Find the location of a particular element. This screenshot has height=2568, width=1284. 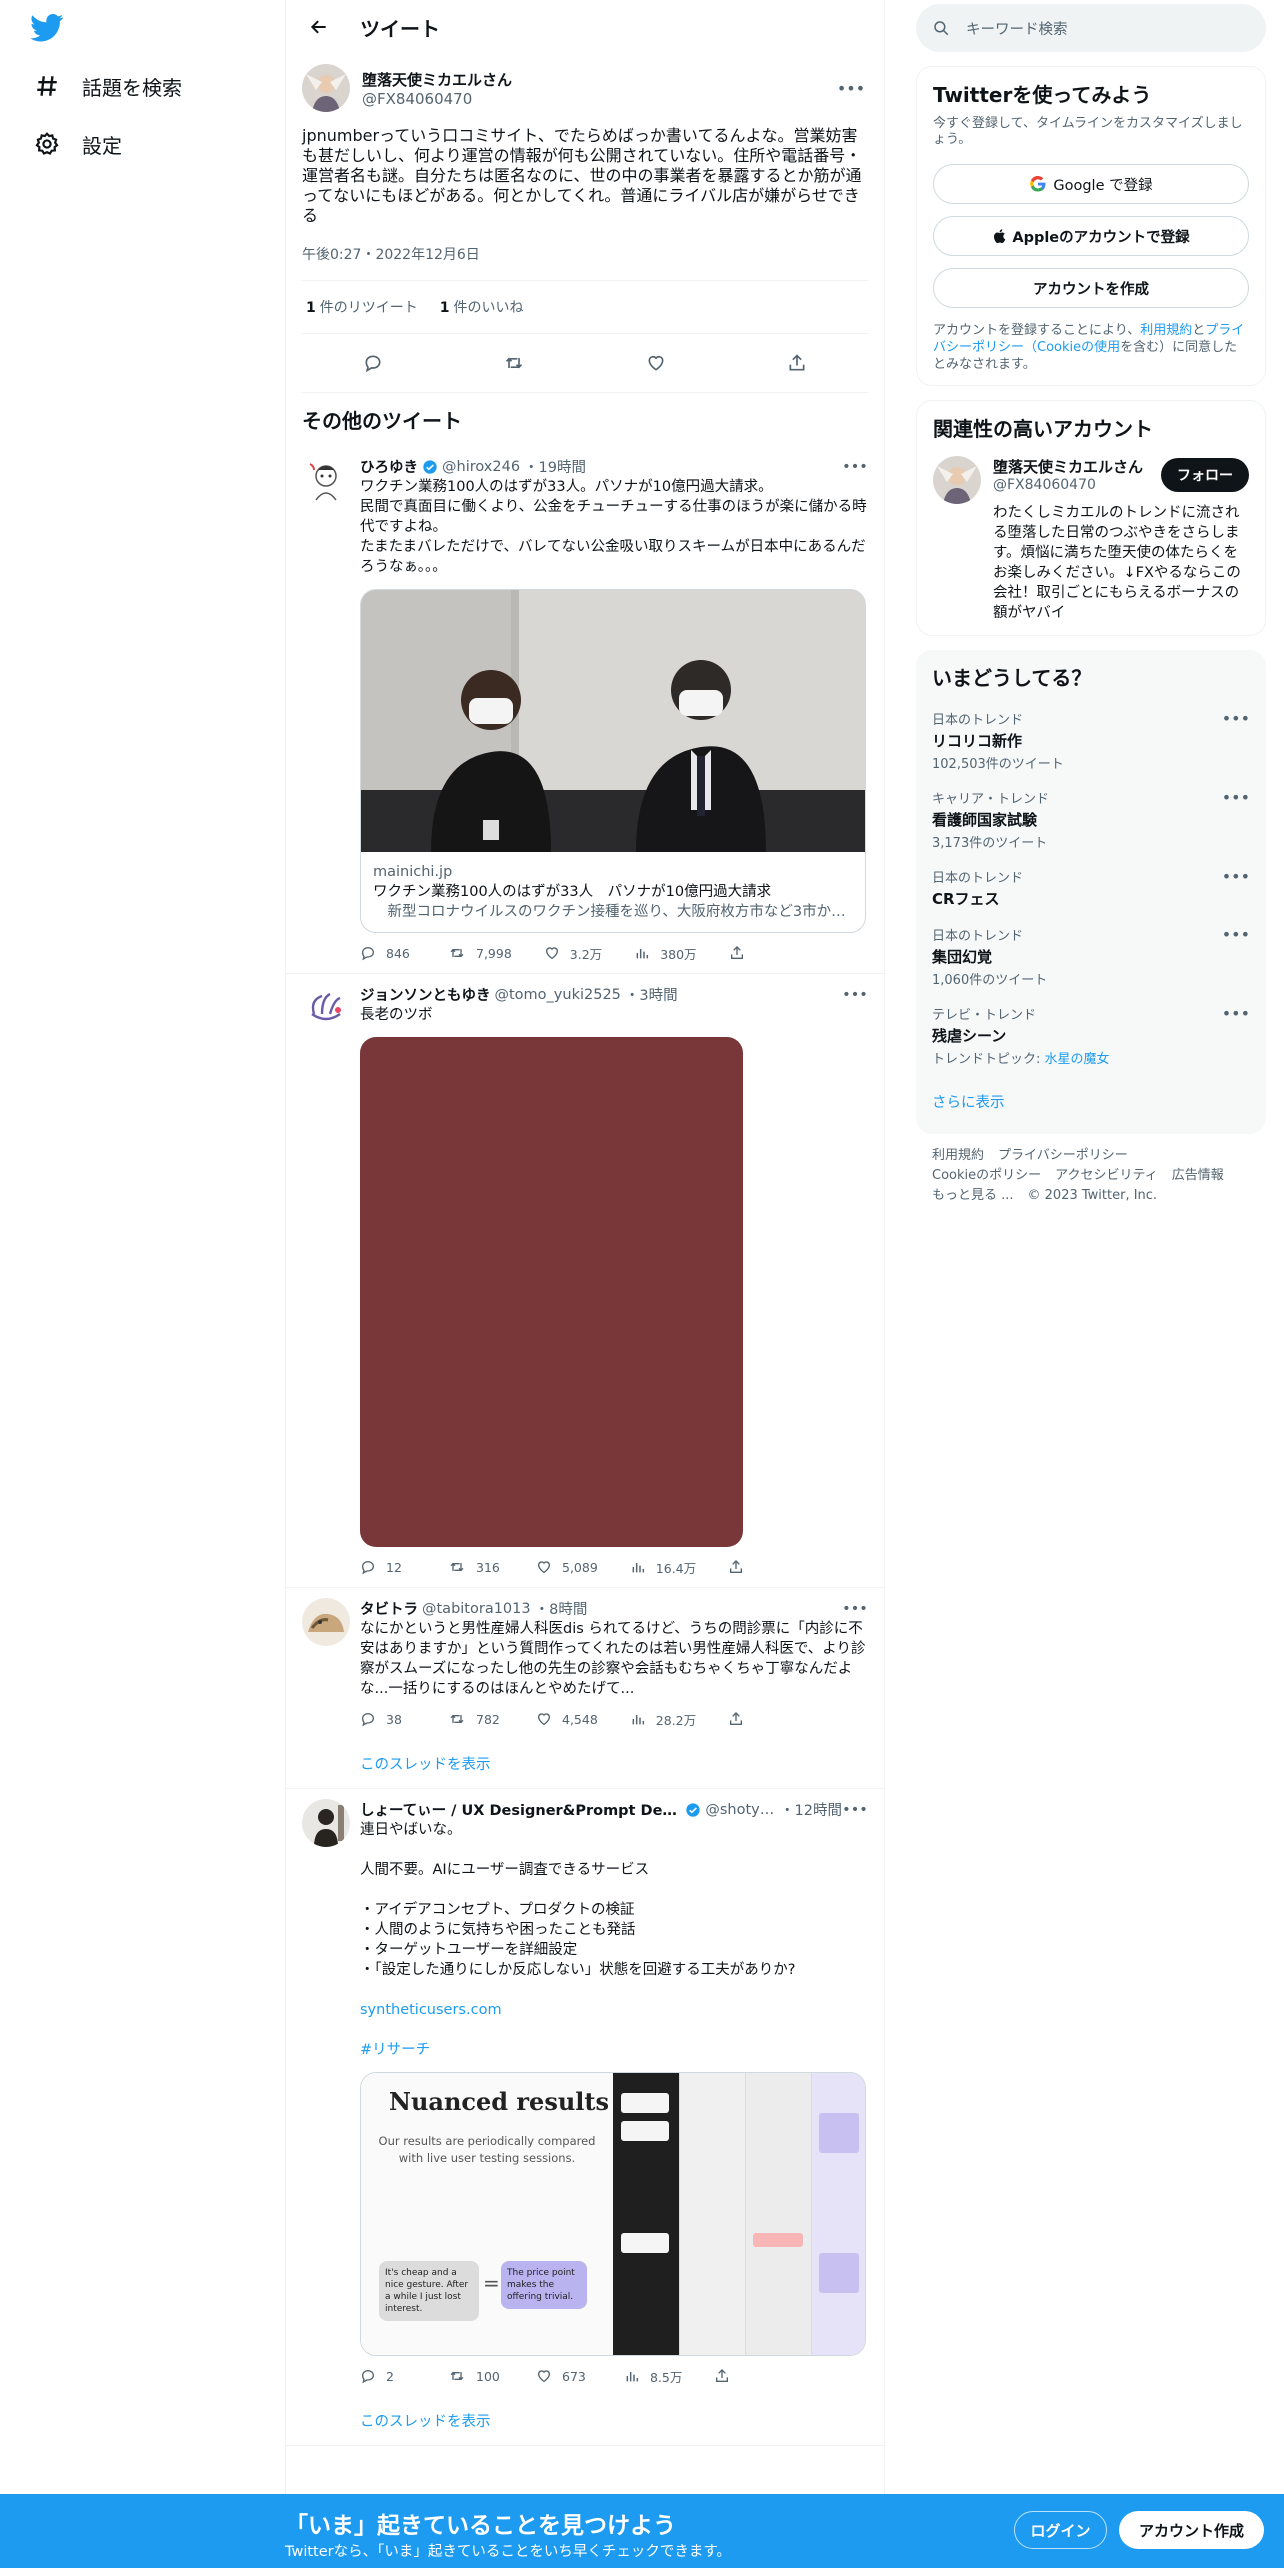

trend-topic-link: 水星の魔女 is located at coordinates (1077, 1059).